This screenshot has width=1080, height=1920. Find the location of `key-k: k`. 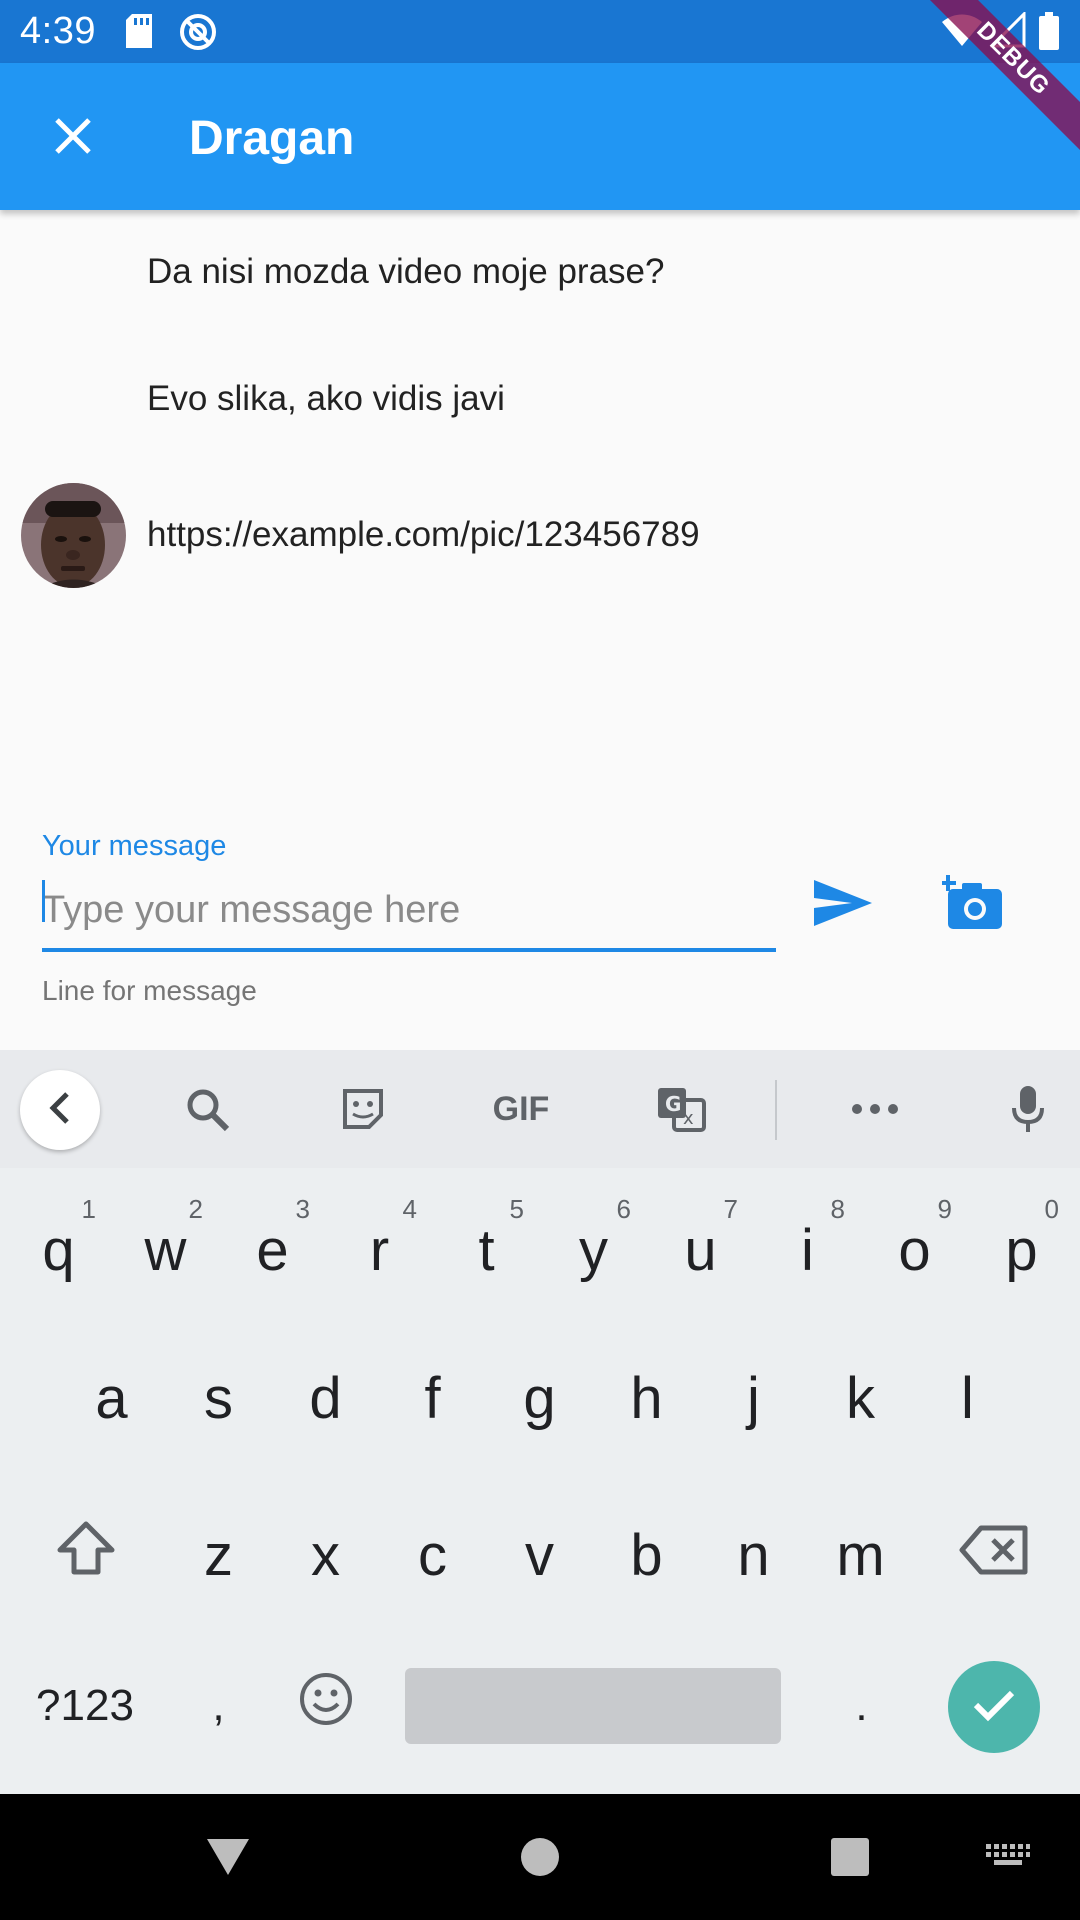

key-k: k is located at coordinates (860, 1398).